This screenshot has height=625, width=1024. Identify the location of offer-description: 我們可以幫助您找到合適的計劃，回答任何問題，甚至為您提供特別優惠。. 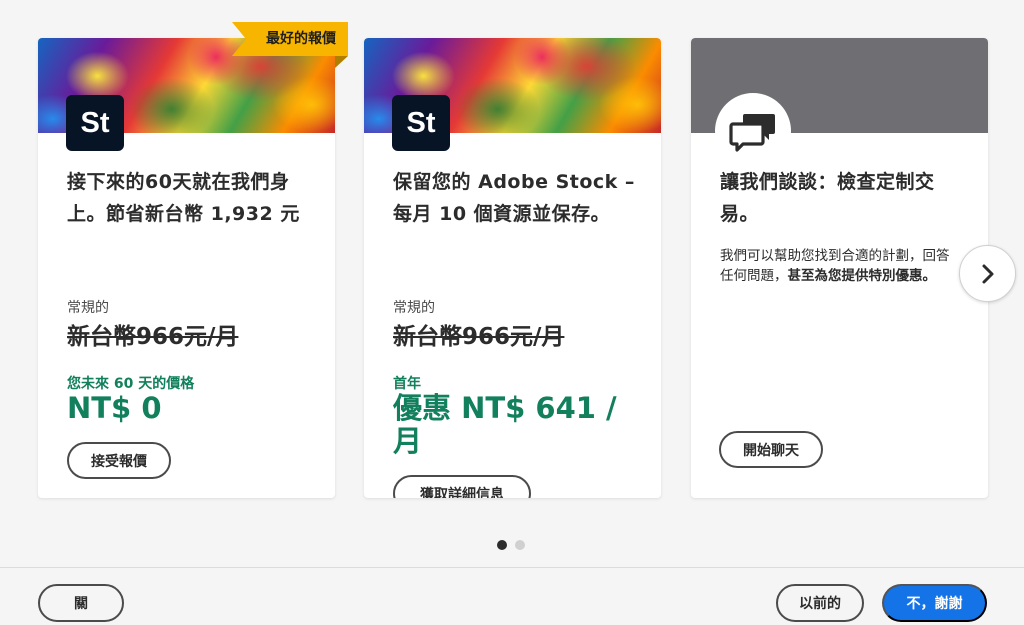
(840, 266).